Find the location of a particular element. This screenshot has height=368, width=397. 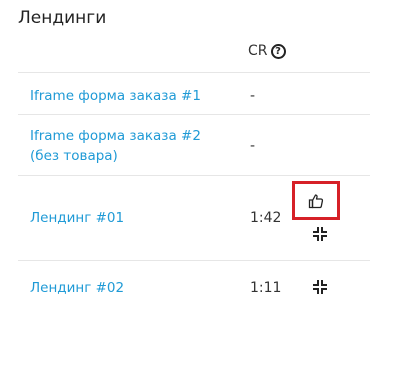

cr-column-header: CR ? is located at coordinates (267, 51).